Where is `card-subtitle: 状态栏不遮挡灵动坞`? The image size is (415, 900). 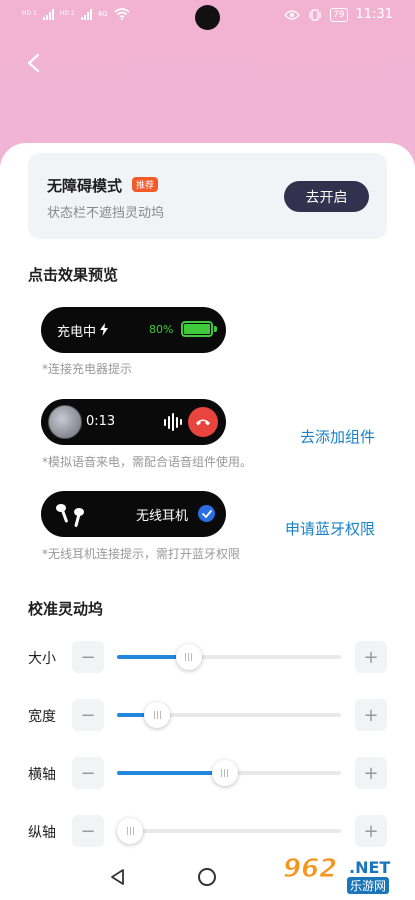 card-subtitle: 状态栏不遮挡灵动坞 is located at coordinates (106, 213).